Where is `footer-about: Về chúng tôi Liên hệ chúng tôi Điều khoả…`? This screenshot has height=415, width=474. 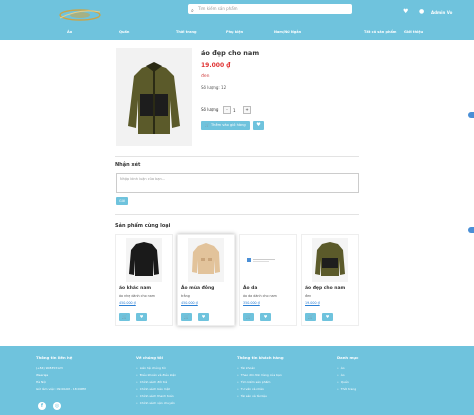 footer-about: Về chúng tôi Liên hệ chúng tôi Điều khoả… is located at coordinates (156, 381).